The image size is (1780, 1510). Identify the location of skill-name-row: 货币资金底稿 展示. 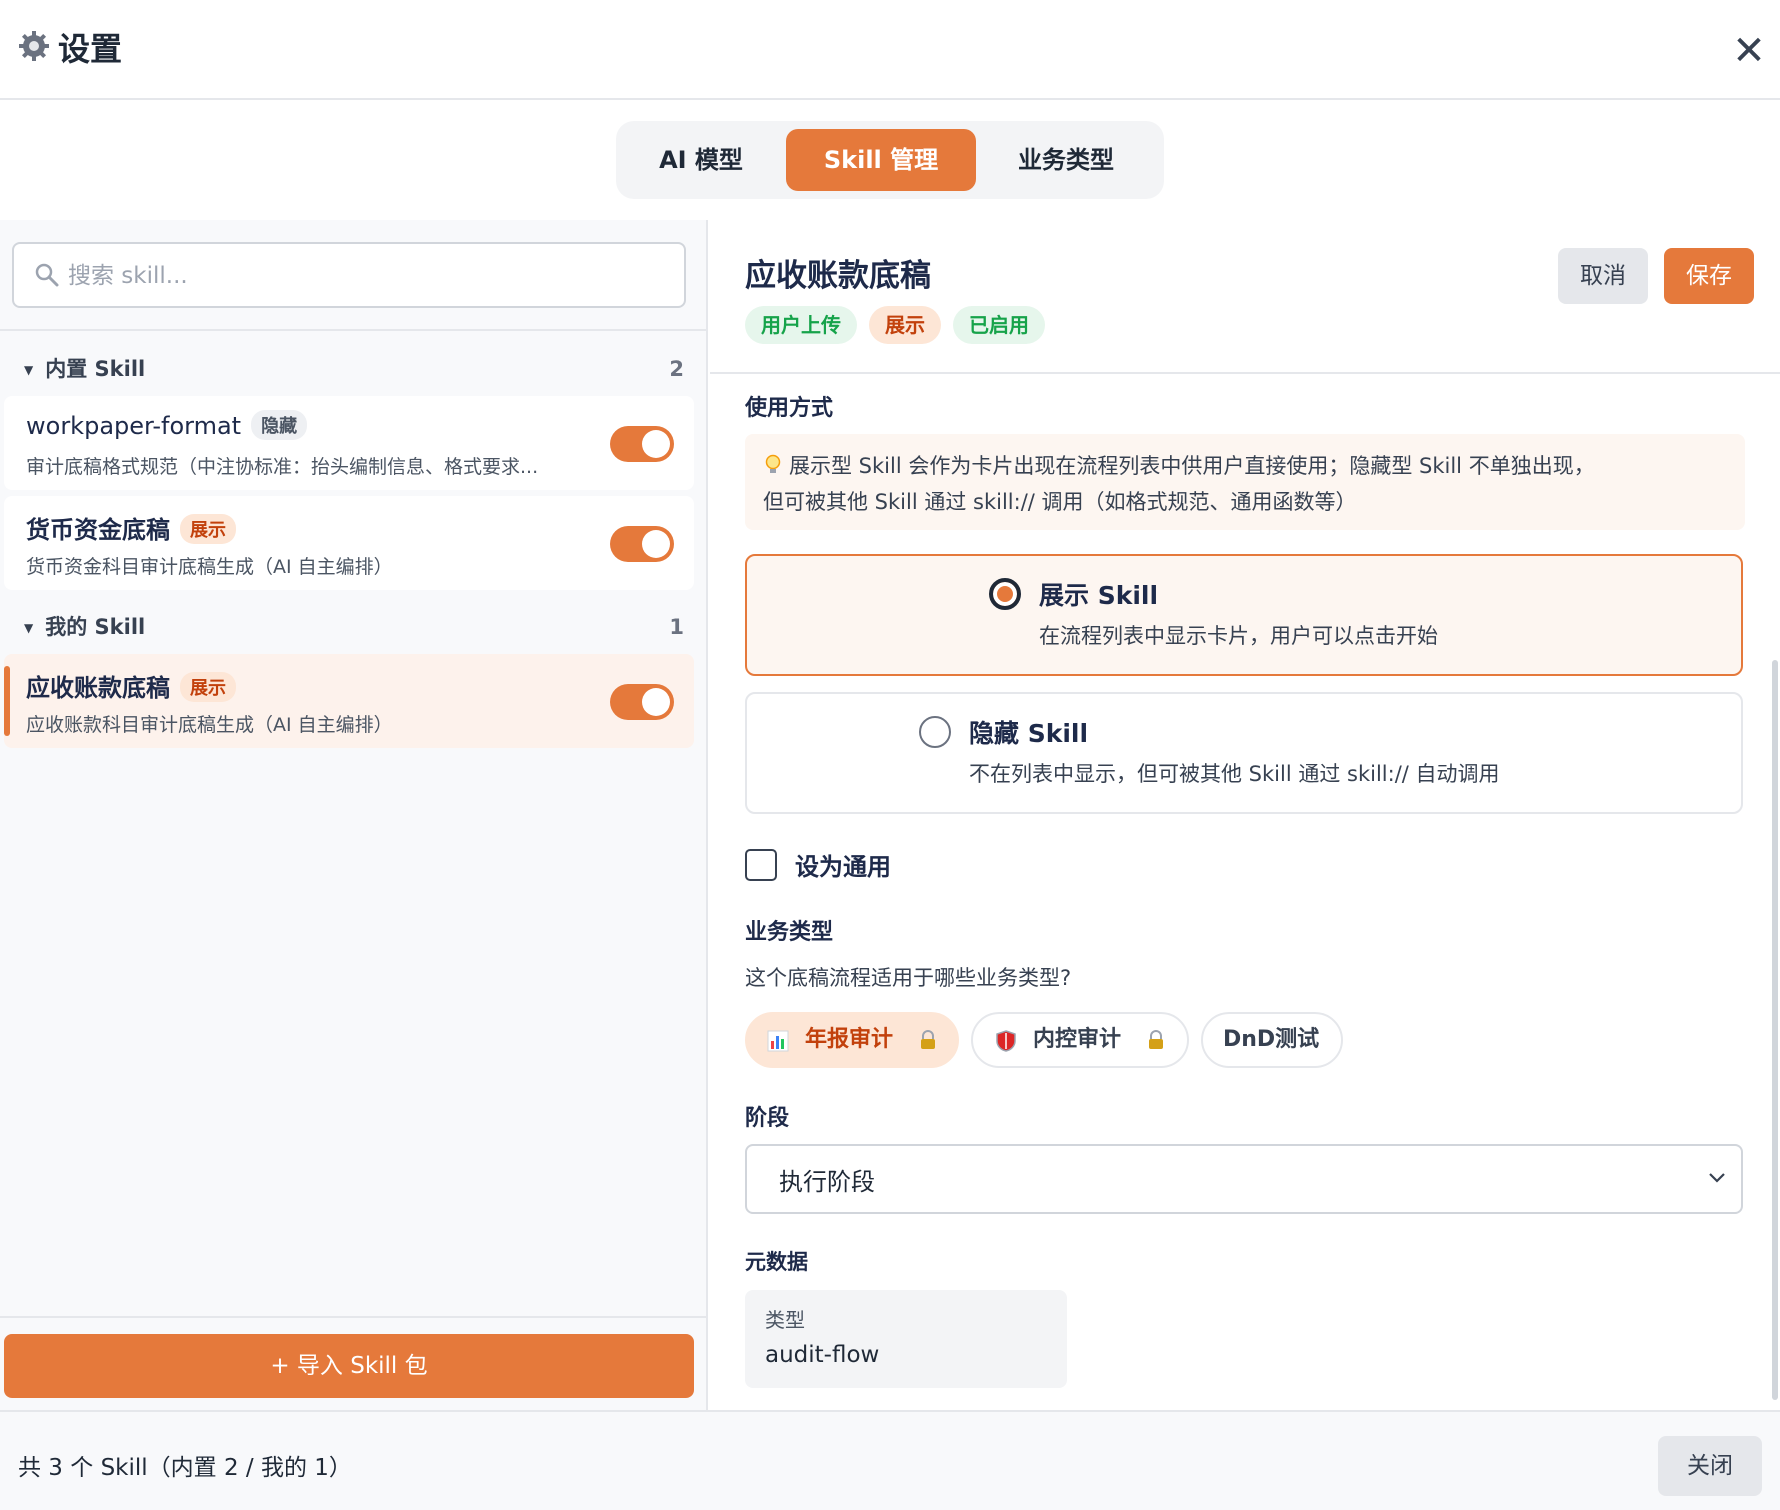
(131, 527).